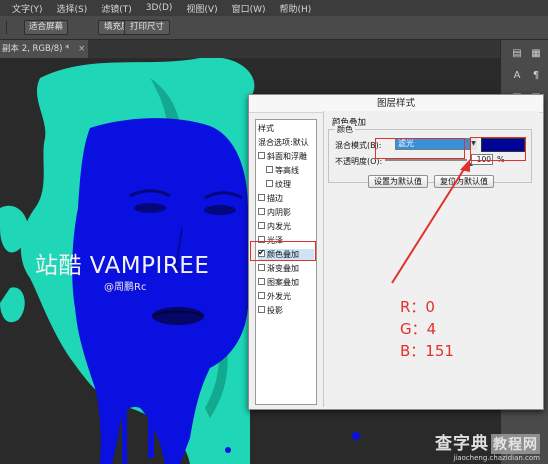  I want to click on rgb-annotation: R：0 G：4 B：151, so click(427, 329).